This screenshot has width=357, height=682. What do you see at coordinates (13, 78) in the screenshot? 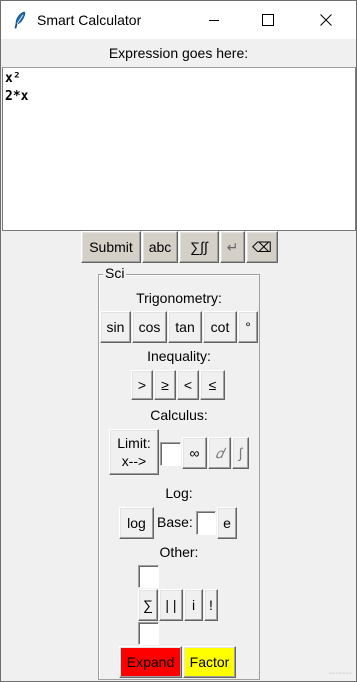
I see `expression-line: x²` at bounding box center [13, 78].